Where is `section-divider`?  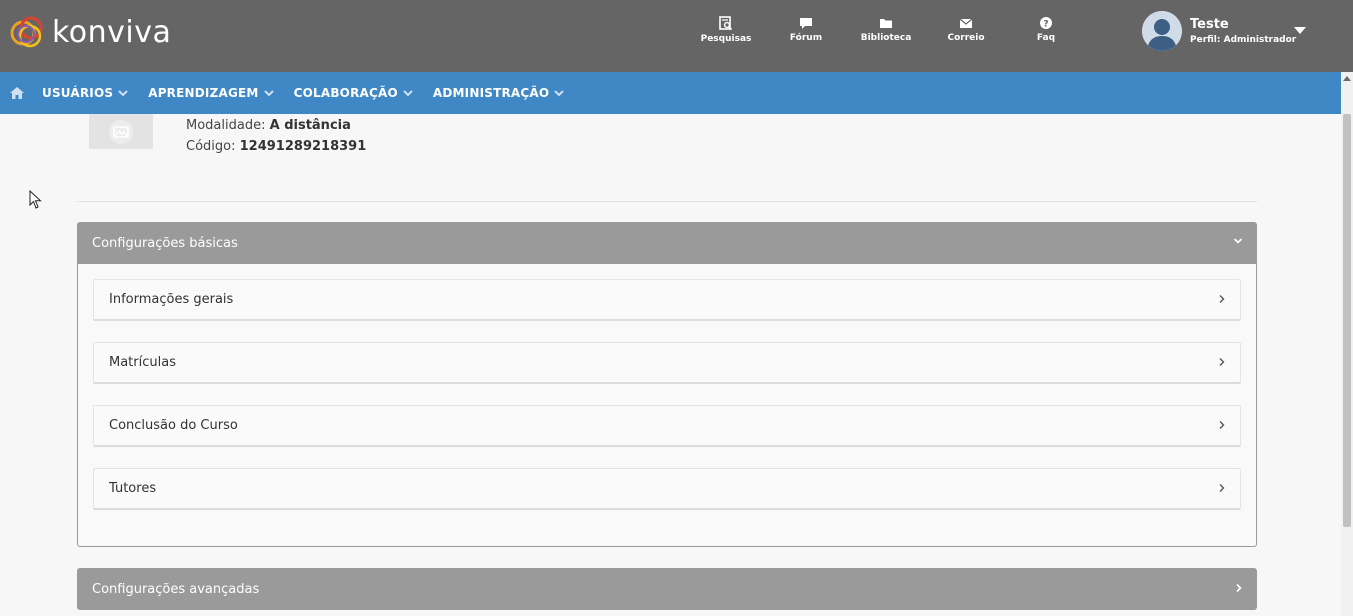
section-divider is located at coordinates (667, 201).